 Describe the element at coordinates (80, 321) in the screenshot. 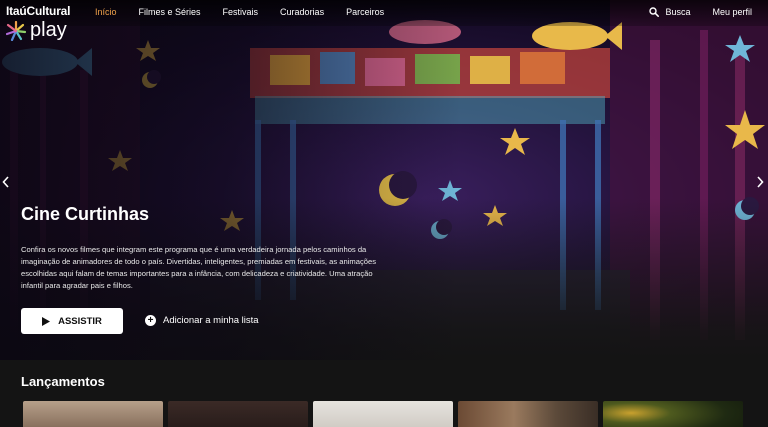

I see `watch-button-label: ASSISTIR` at that location.